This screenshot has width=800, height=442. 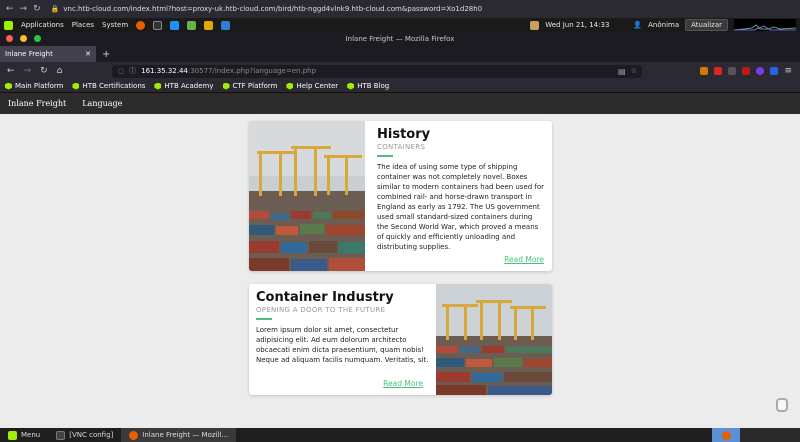 What do you see at coordinates (404, 134) in the screenshot?
I see `history-card-title: History` at bounding box center [404, 134].